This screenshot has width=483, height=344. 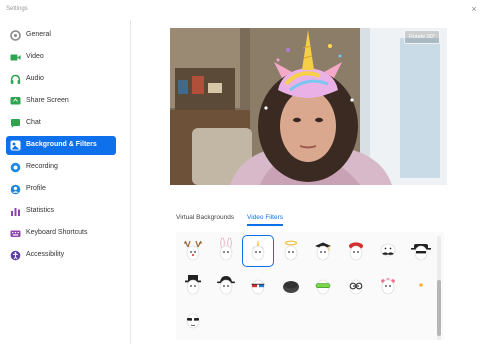 I want to click on sunglasses-filter, so click(x=193, y=319).